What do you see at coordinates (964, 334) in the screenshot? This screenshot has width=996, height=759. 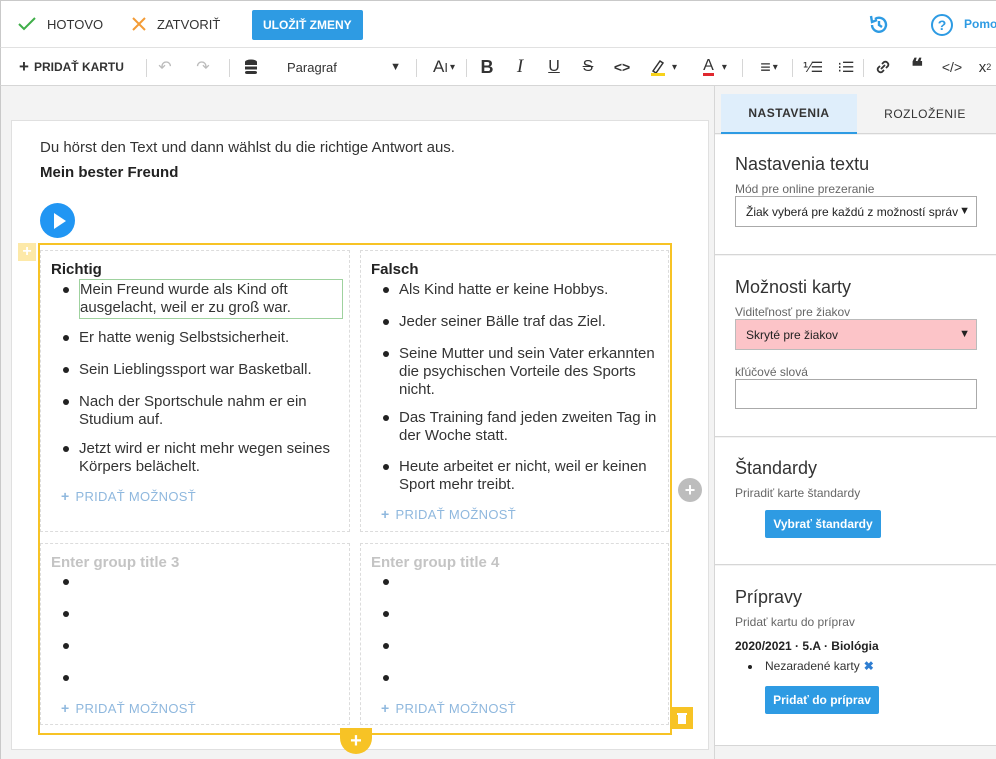 I see `chevron-down-icon: ▼` at bounding box center [964, 334].